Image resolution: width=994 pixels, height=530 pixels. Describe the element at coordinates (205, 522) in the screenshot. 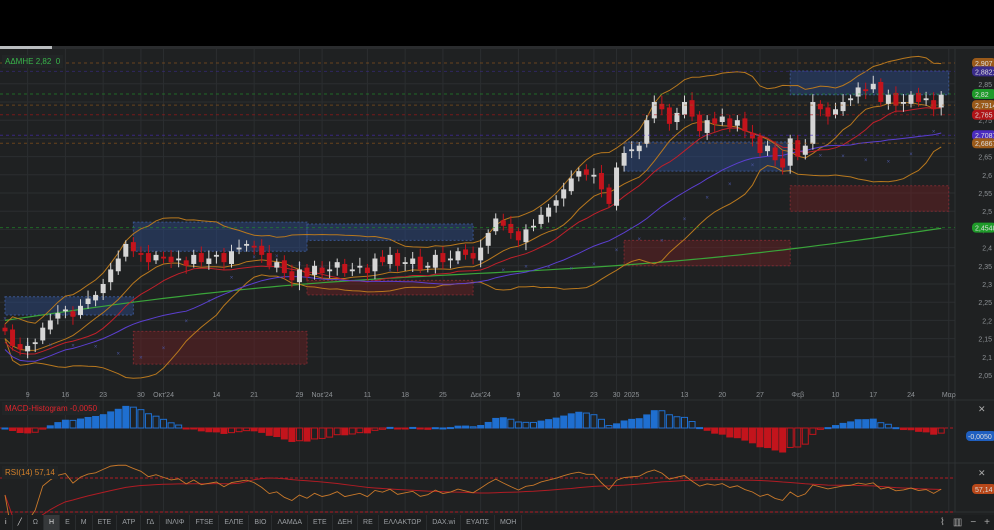

I see `toolbar-symbol-8: FTSE` at that location.